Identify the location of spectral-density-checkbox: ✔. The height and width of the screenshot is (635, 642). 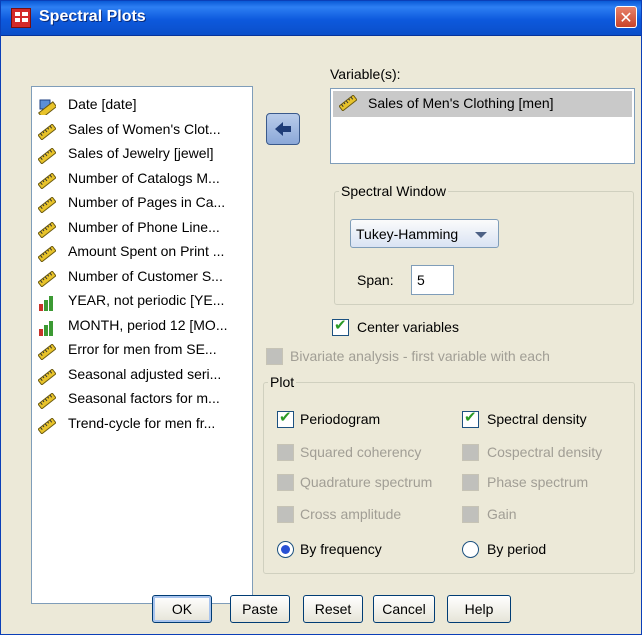
(470, 418).